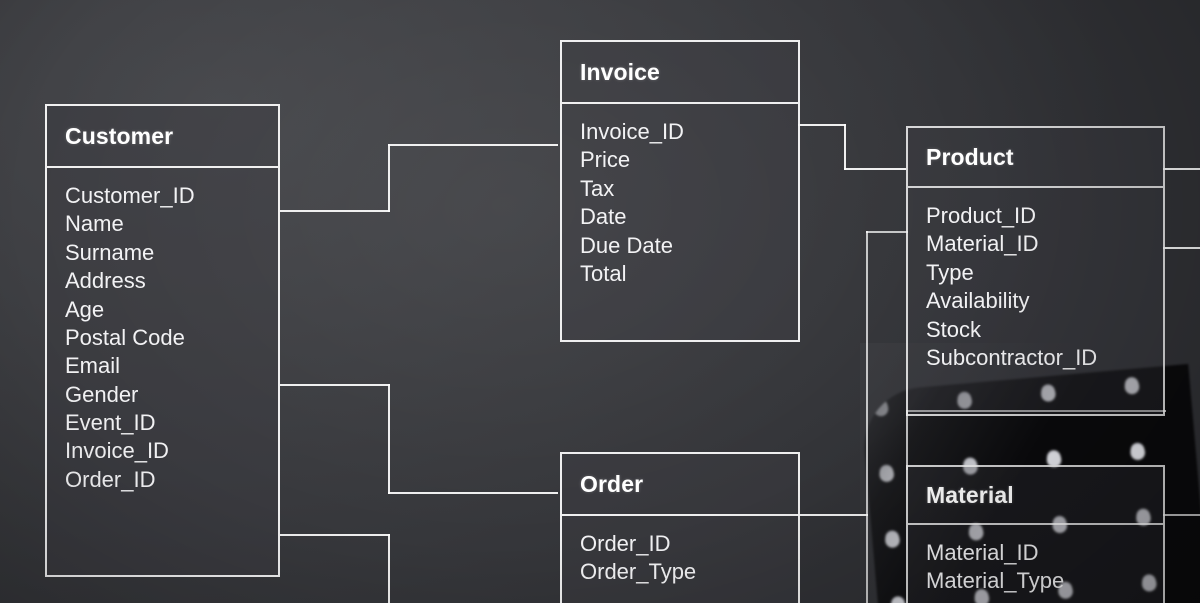 Image resolution: width=1200 pixels, height=603 pixels. I want to click on attribute-item: Address, so click(105, 281).